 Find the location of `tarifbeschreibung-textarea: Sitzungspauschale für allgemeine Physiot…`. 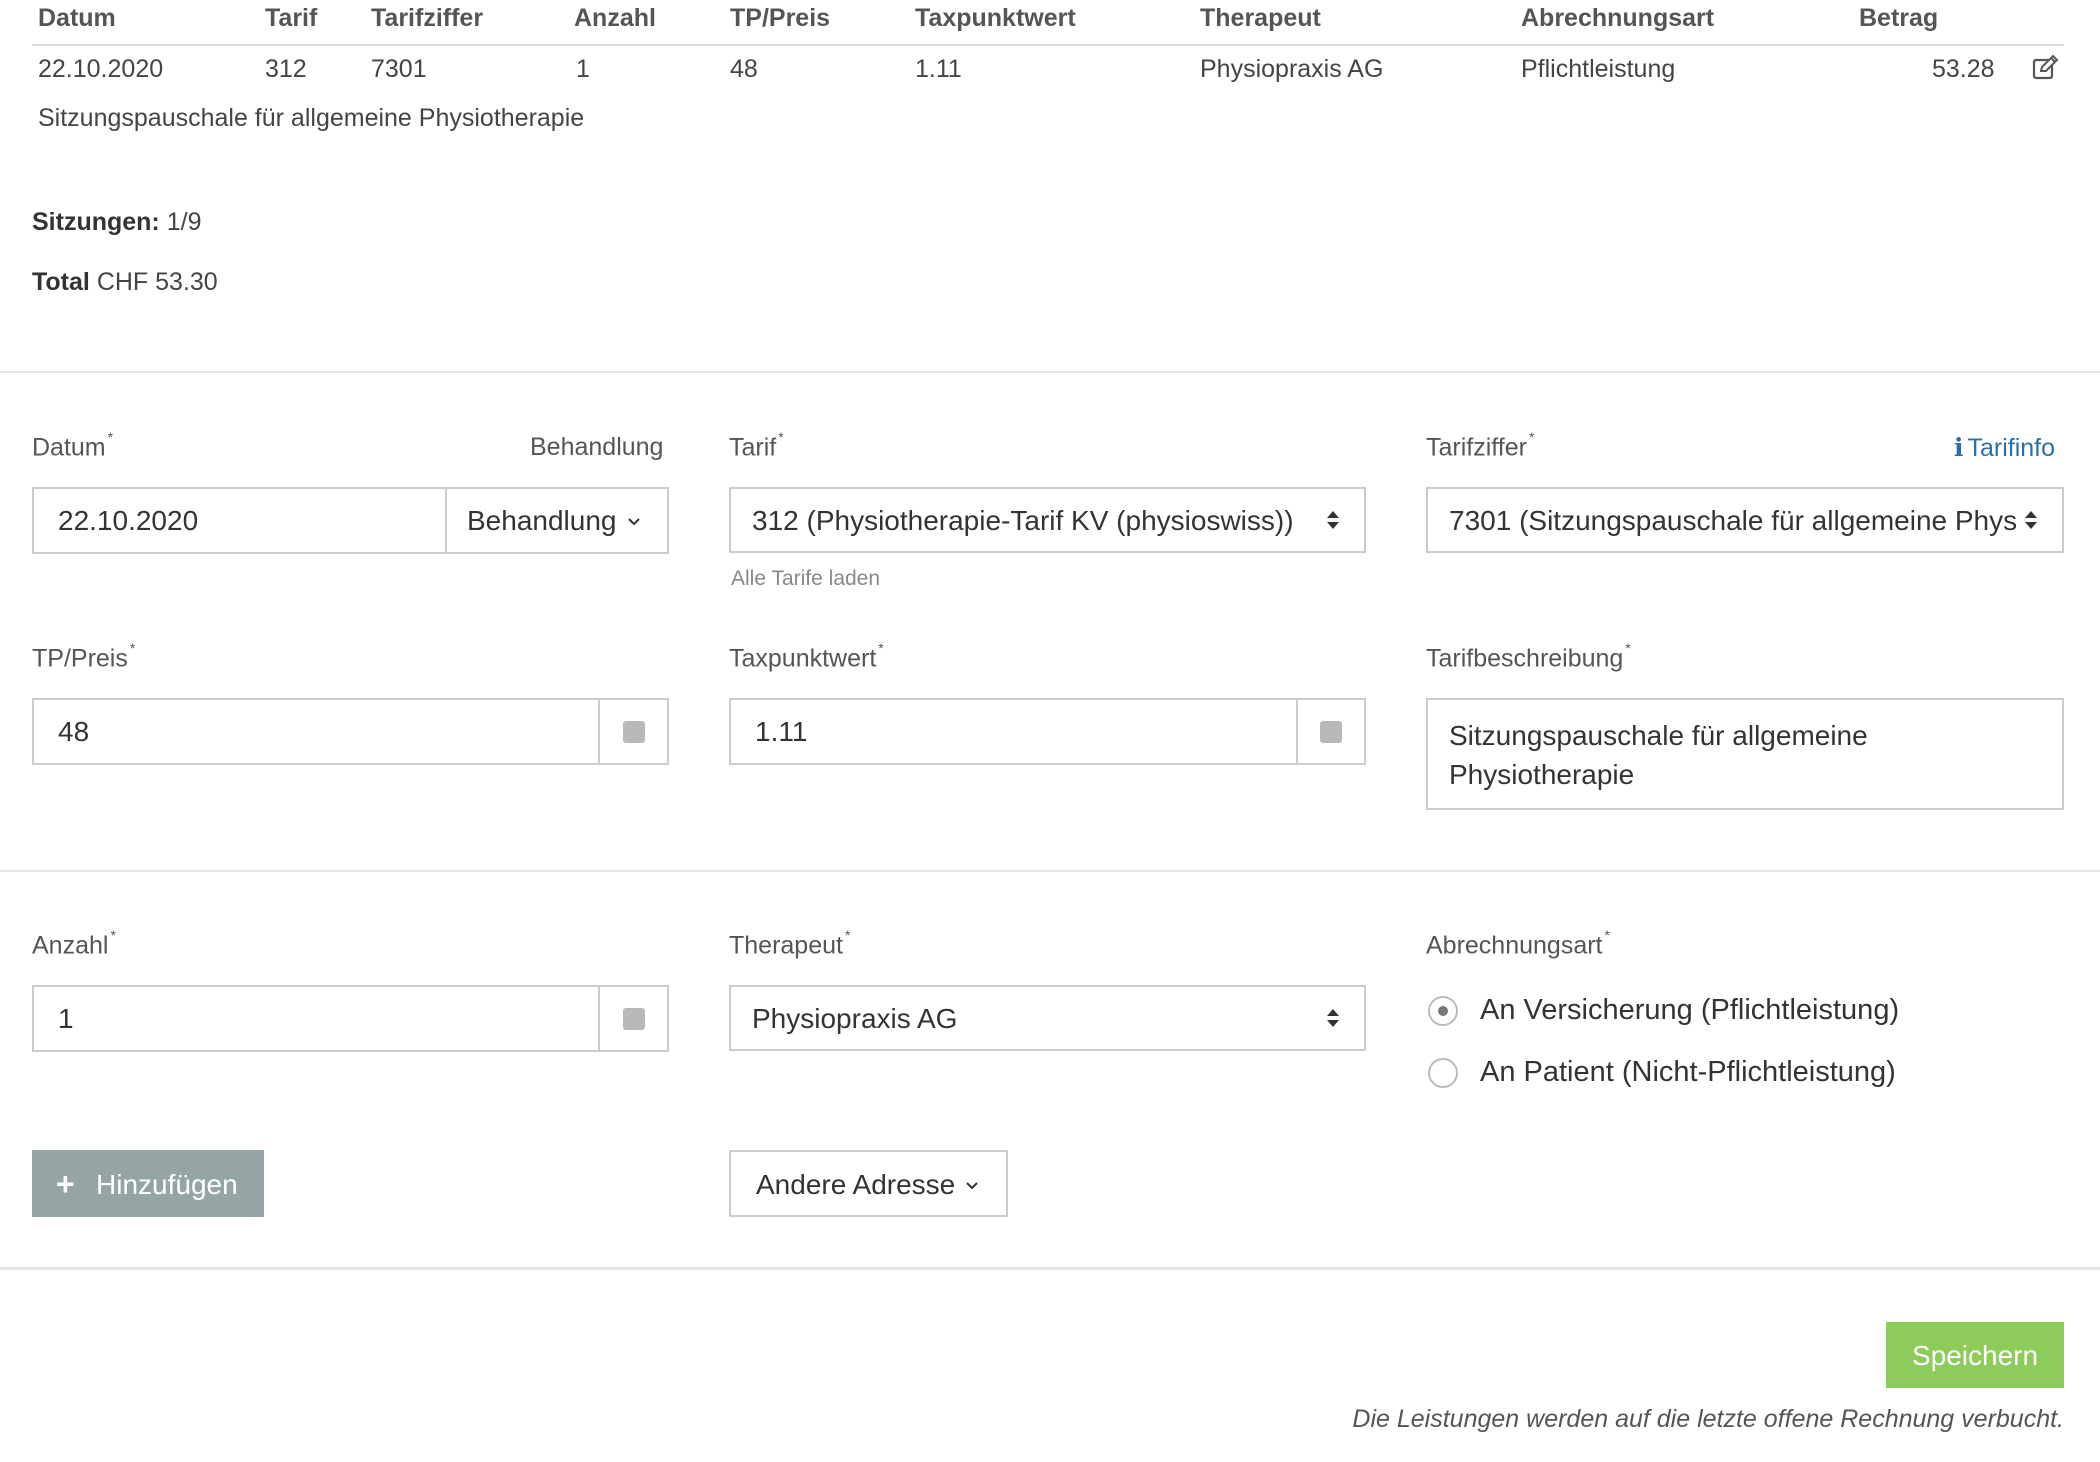

tarifbeschreibung-textarea: Sitzungspauschale für allgemeine Physiot… is located at coordinates (1745, 754).